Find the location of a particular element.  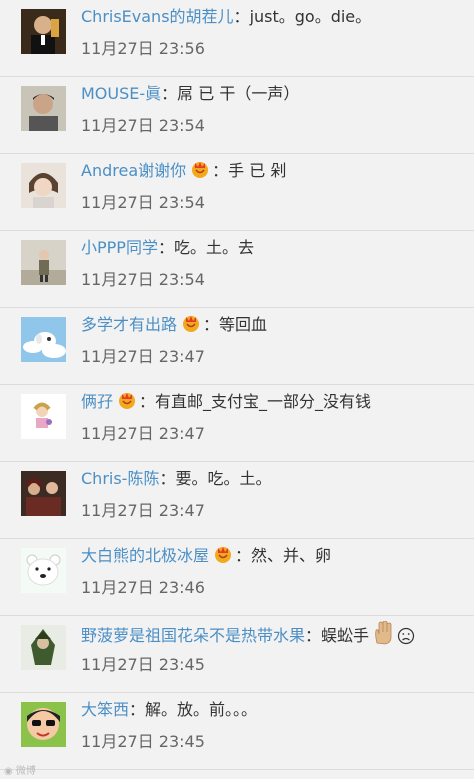

comment-text: 解。放。前。。。 is located at coordinates (201, 709).